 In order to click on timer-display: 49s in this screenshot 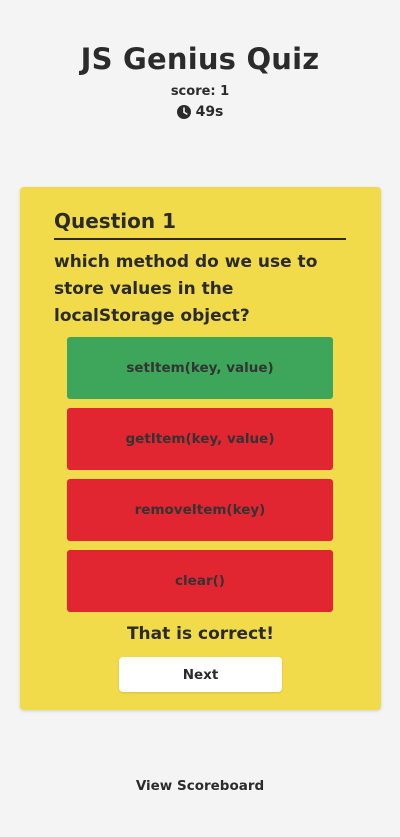, I will do `click(200, 112)`.